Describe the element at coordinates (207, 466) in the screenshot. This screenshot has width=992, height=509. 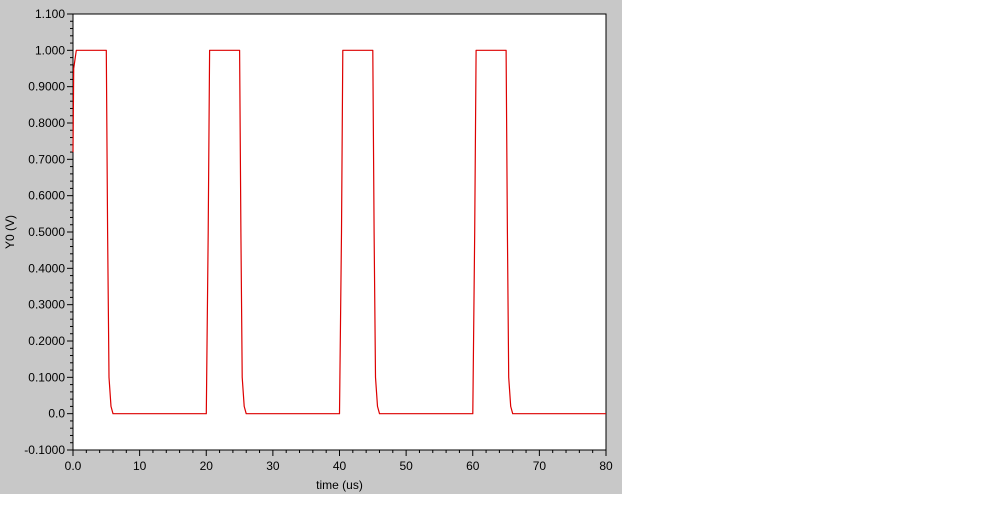
I see `x-tick-label: 20` at that location.